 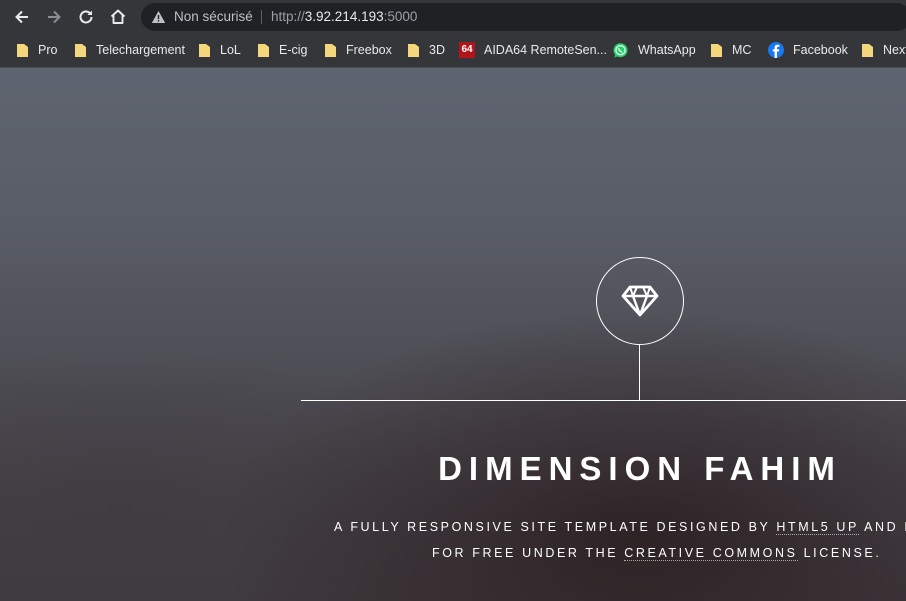 I want to click on url-text: http://3.92.214.193:5000, so click(x=344, y=16).